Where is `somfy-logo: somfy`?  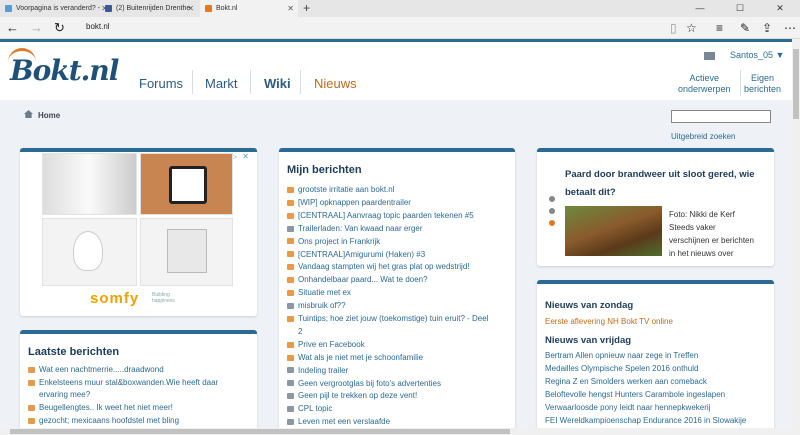 somfy-logo: somfy is located at coordinates (114, 298).